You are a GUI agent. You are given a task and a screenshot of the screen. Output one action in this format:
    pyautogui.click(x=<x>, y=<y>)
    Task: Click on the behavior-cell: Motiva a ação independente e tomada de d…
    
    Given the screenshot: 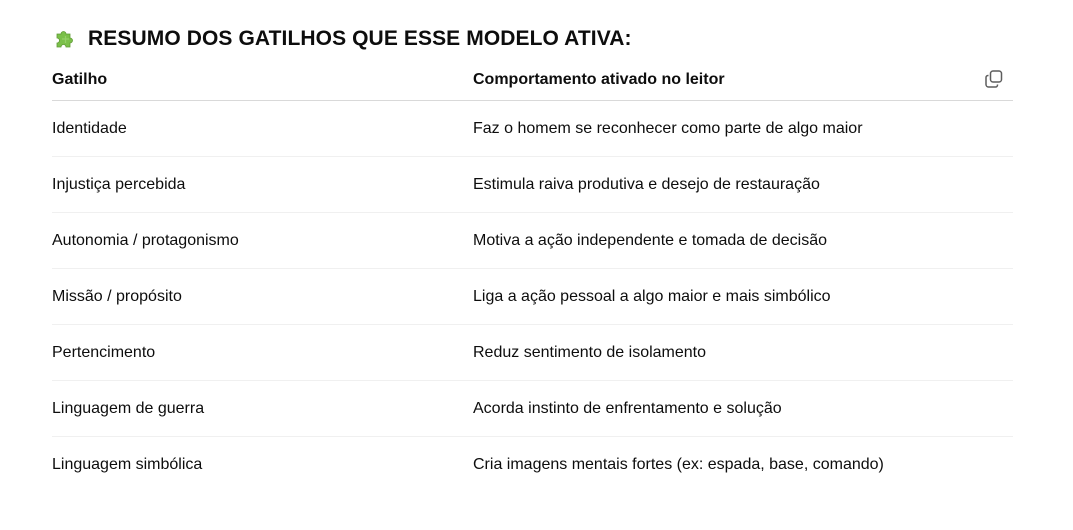 What is the action you would take?
    pyautogui.click(x=743, y=240)
    